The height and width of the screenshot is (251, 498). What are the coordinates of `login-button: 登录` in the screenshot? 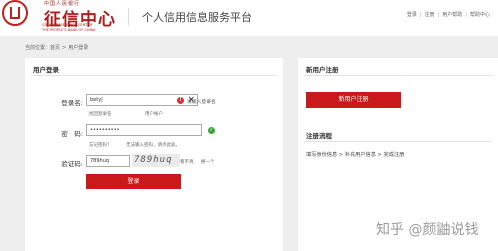 It's located at (133, 181).